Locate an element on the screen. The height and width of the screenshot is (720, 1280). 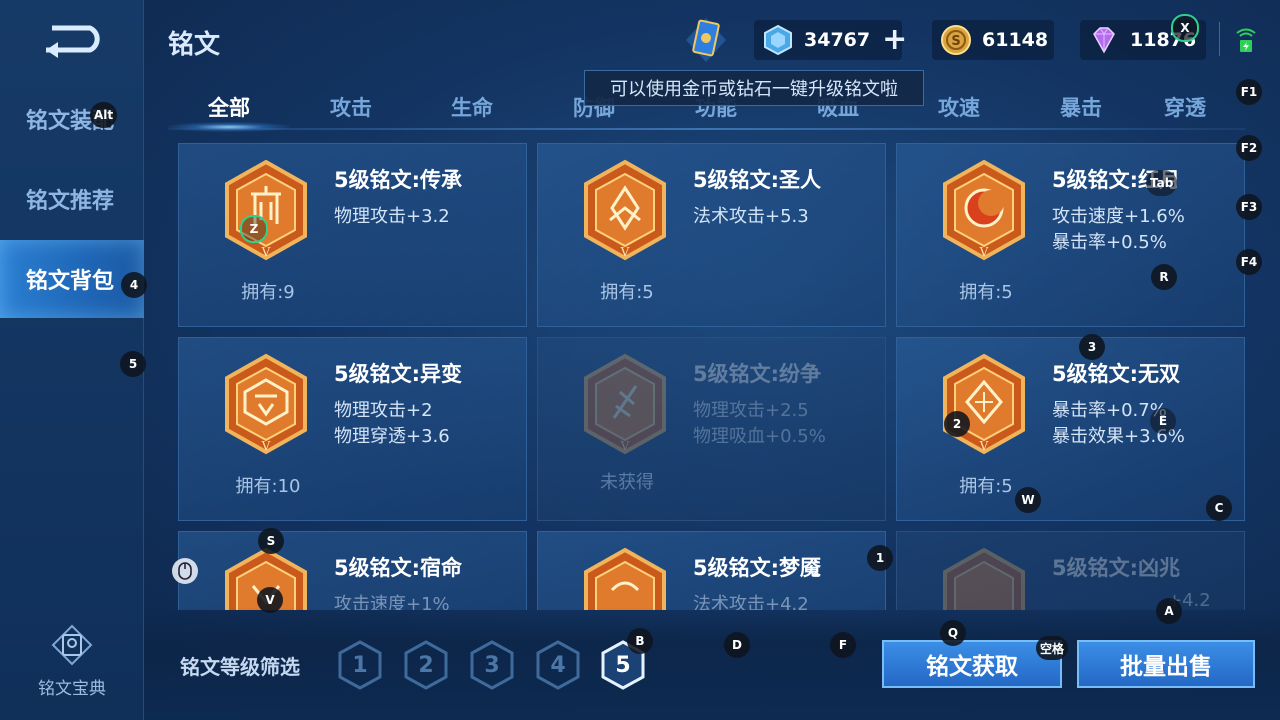
bulk-sell-button: 批量出售 is located at coordinates (1166, 664).